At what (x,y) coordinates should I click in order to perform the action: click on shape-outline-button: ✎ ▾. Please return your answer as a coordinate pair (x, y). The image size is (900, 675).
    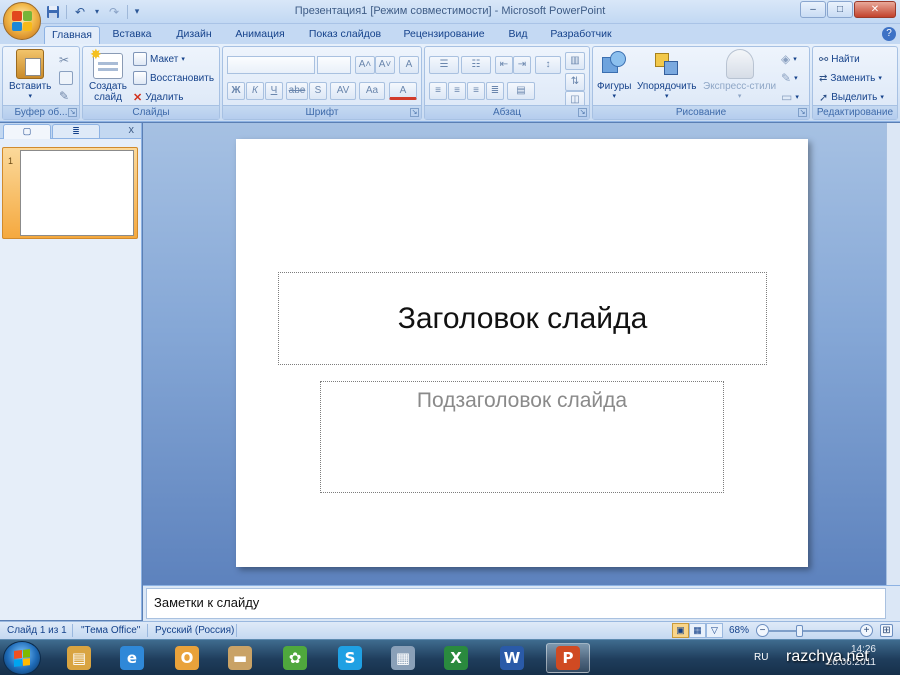
    Looking at the image, I should click on (789, 78).